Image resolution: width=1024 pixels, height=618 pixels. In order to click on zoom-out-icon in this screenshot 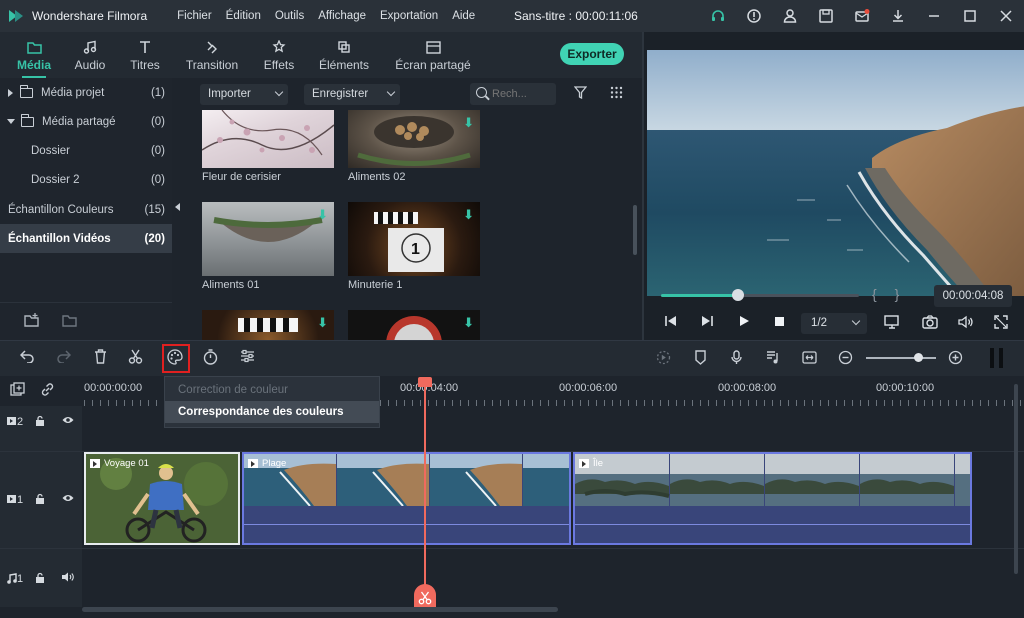, I will do `click(845, 359)`.